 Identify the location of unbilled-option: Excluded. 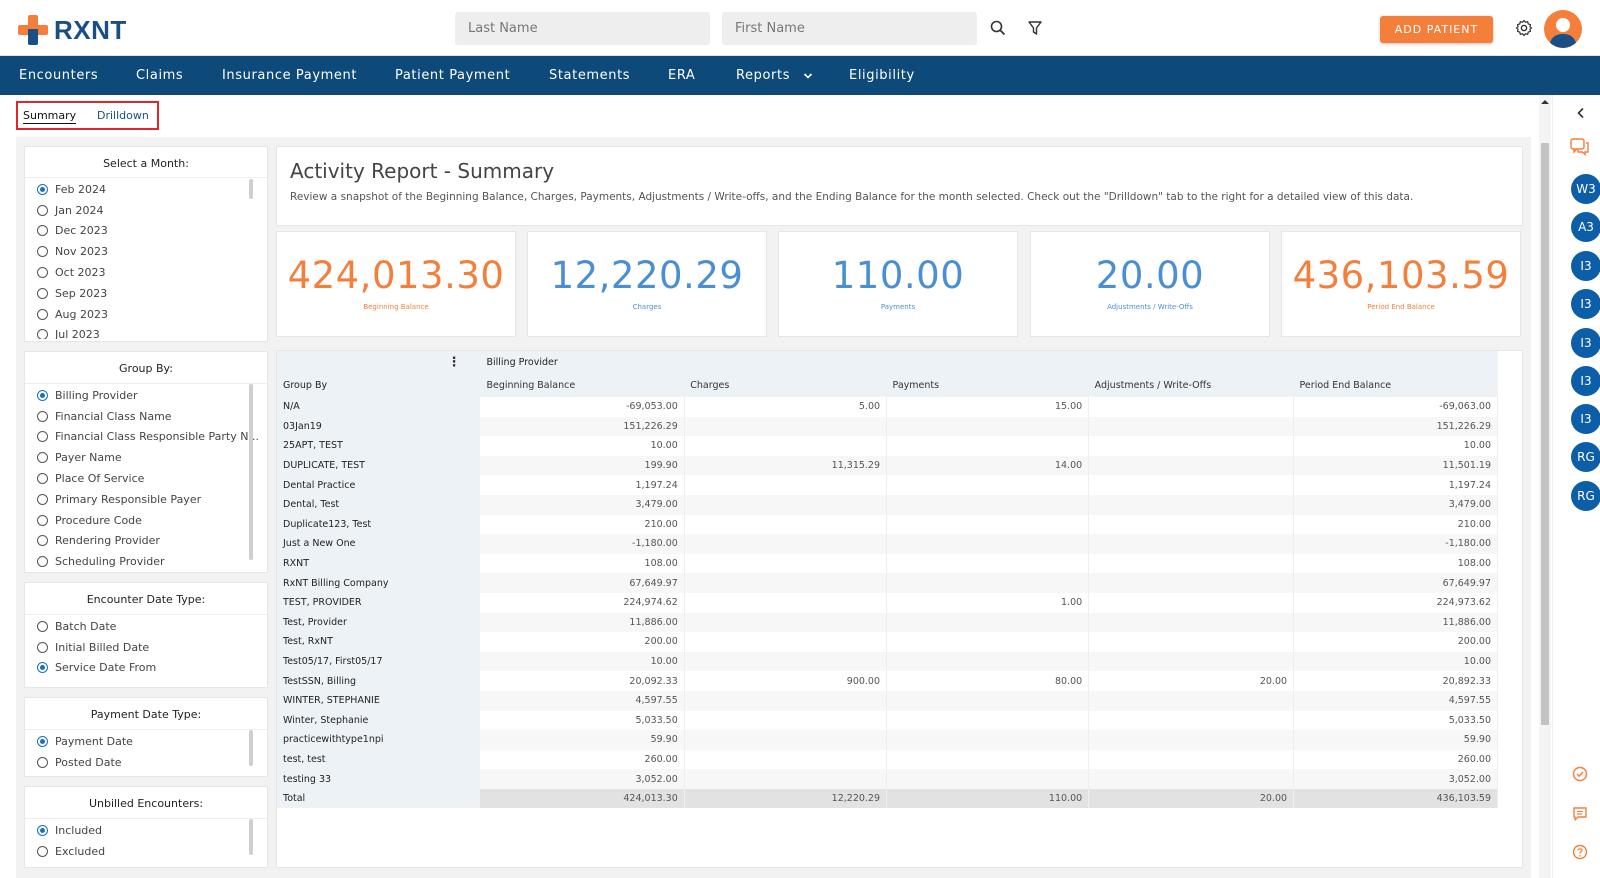
(146, 851).